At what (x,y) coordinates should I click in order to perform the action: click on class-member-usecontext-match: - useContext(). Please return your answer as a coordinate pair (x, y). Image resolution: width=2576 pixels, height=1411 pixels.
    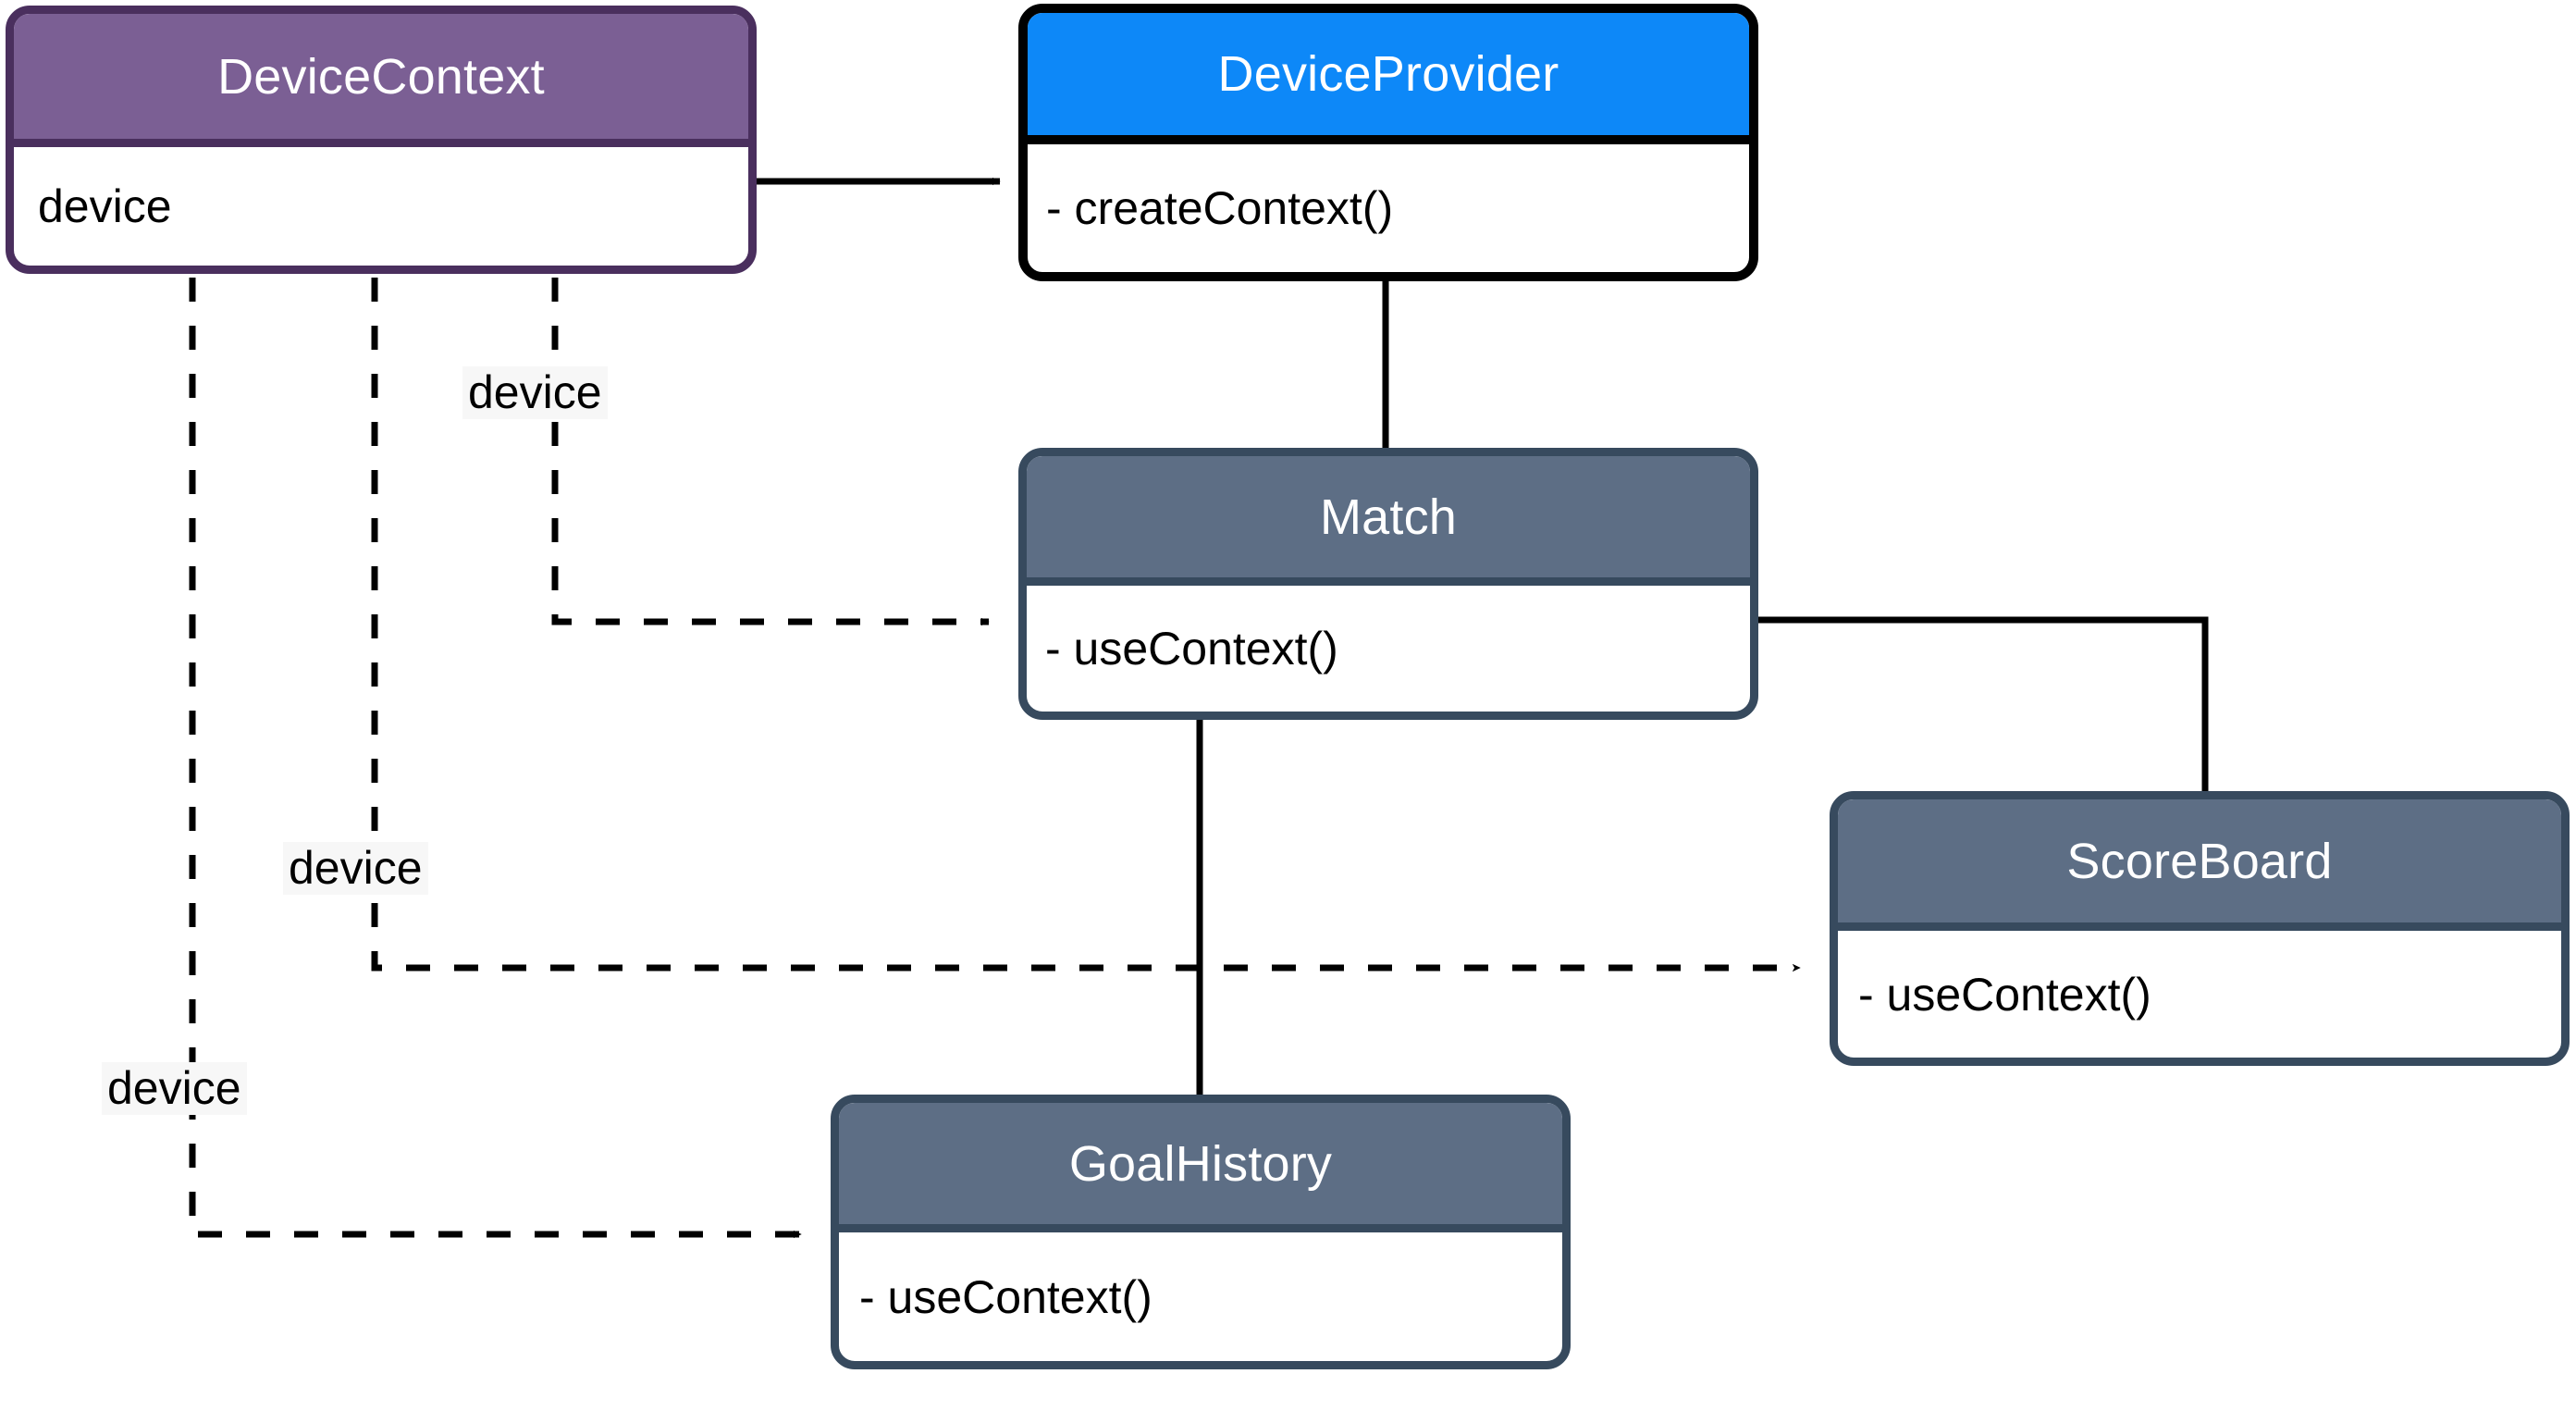
    Looking at the image, I should click on (1191, 649).